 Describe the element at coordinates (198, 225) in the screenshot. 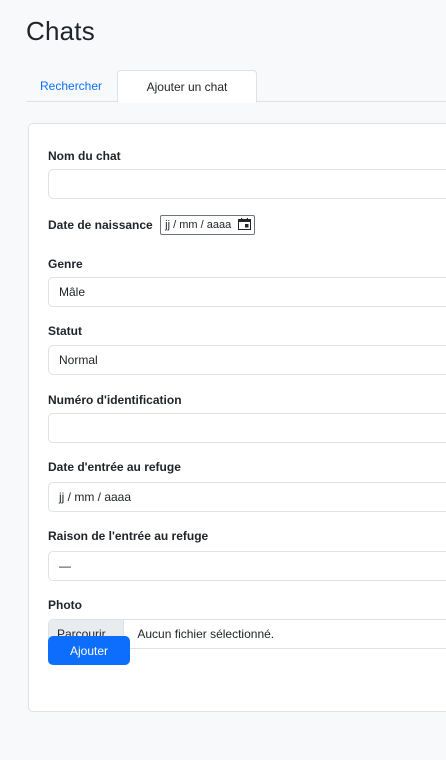

I see `birth-date-value: jj / mm / aaaa` at that location.